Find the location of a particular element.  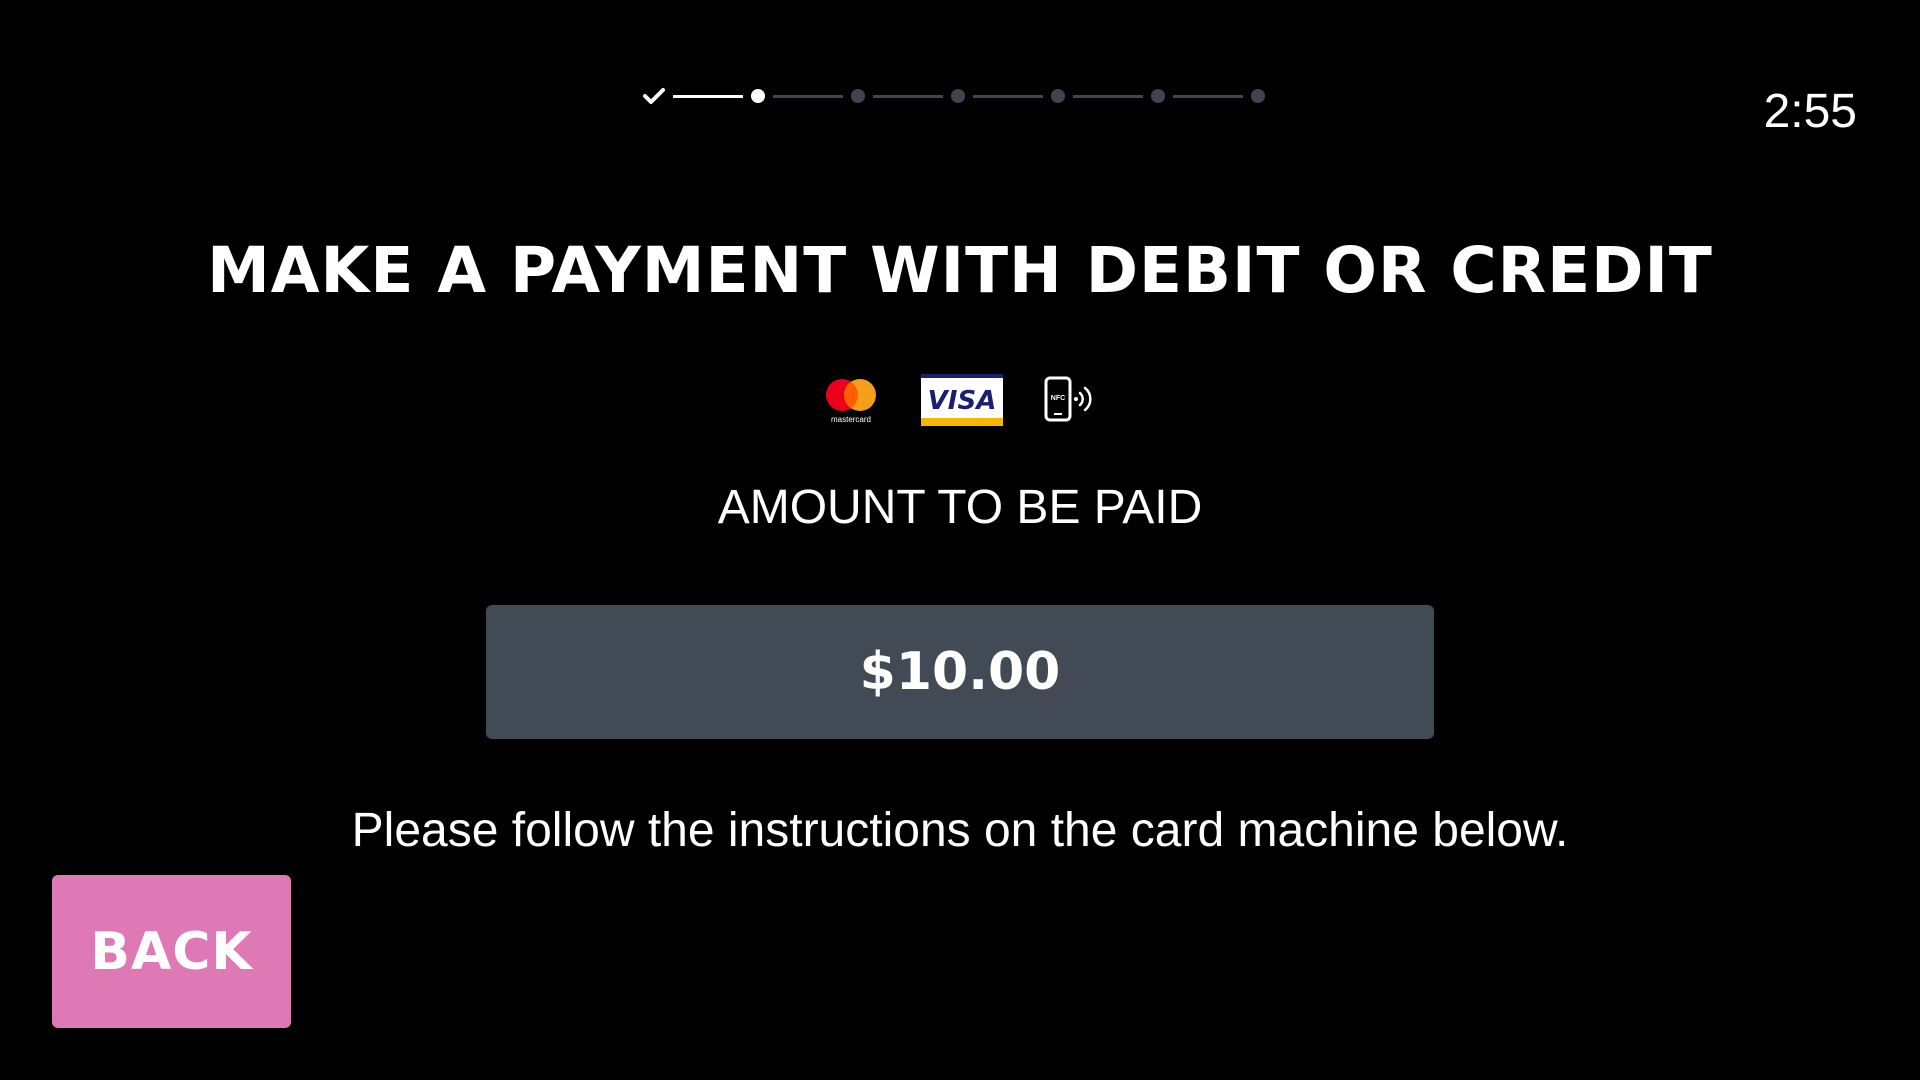

amount-value: $10.00 is located at coordinates (960, 672).